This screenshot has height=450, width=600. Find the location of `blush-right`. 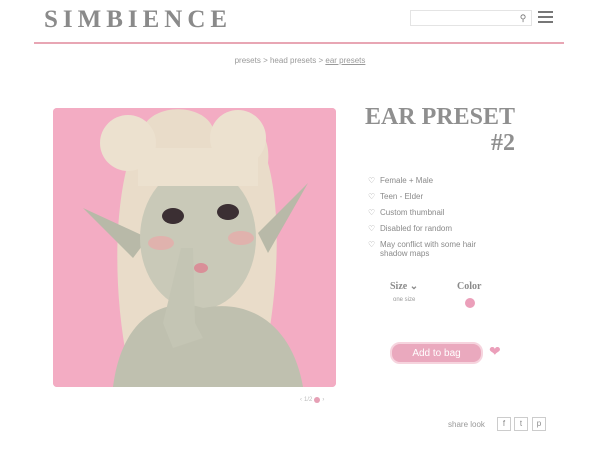

blush-right is located at coordinates (241, 238).